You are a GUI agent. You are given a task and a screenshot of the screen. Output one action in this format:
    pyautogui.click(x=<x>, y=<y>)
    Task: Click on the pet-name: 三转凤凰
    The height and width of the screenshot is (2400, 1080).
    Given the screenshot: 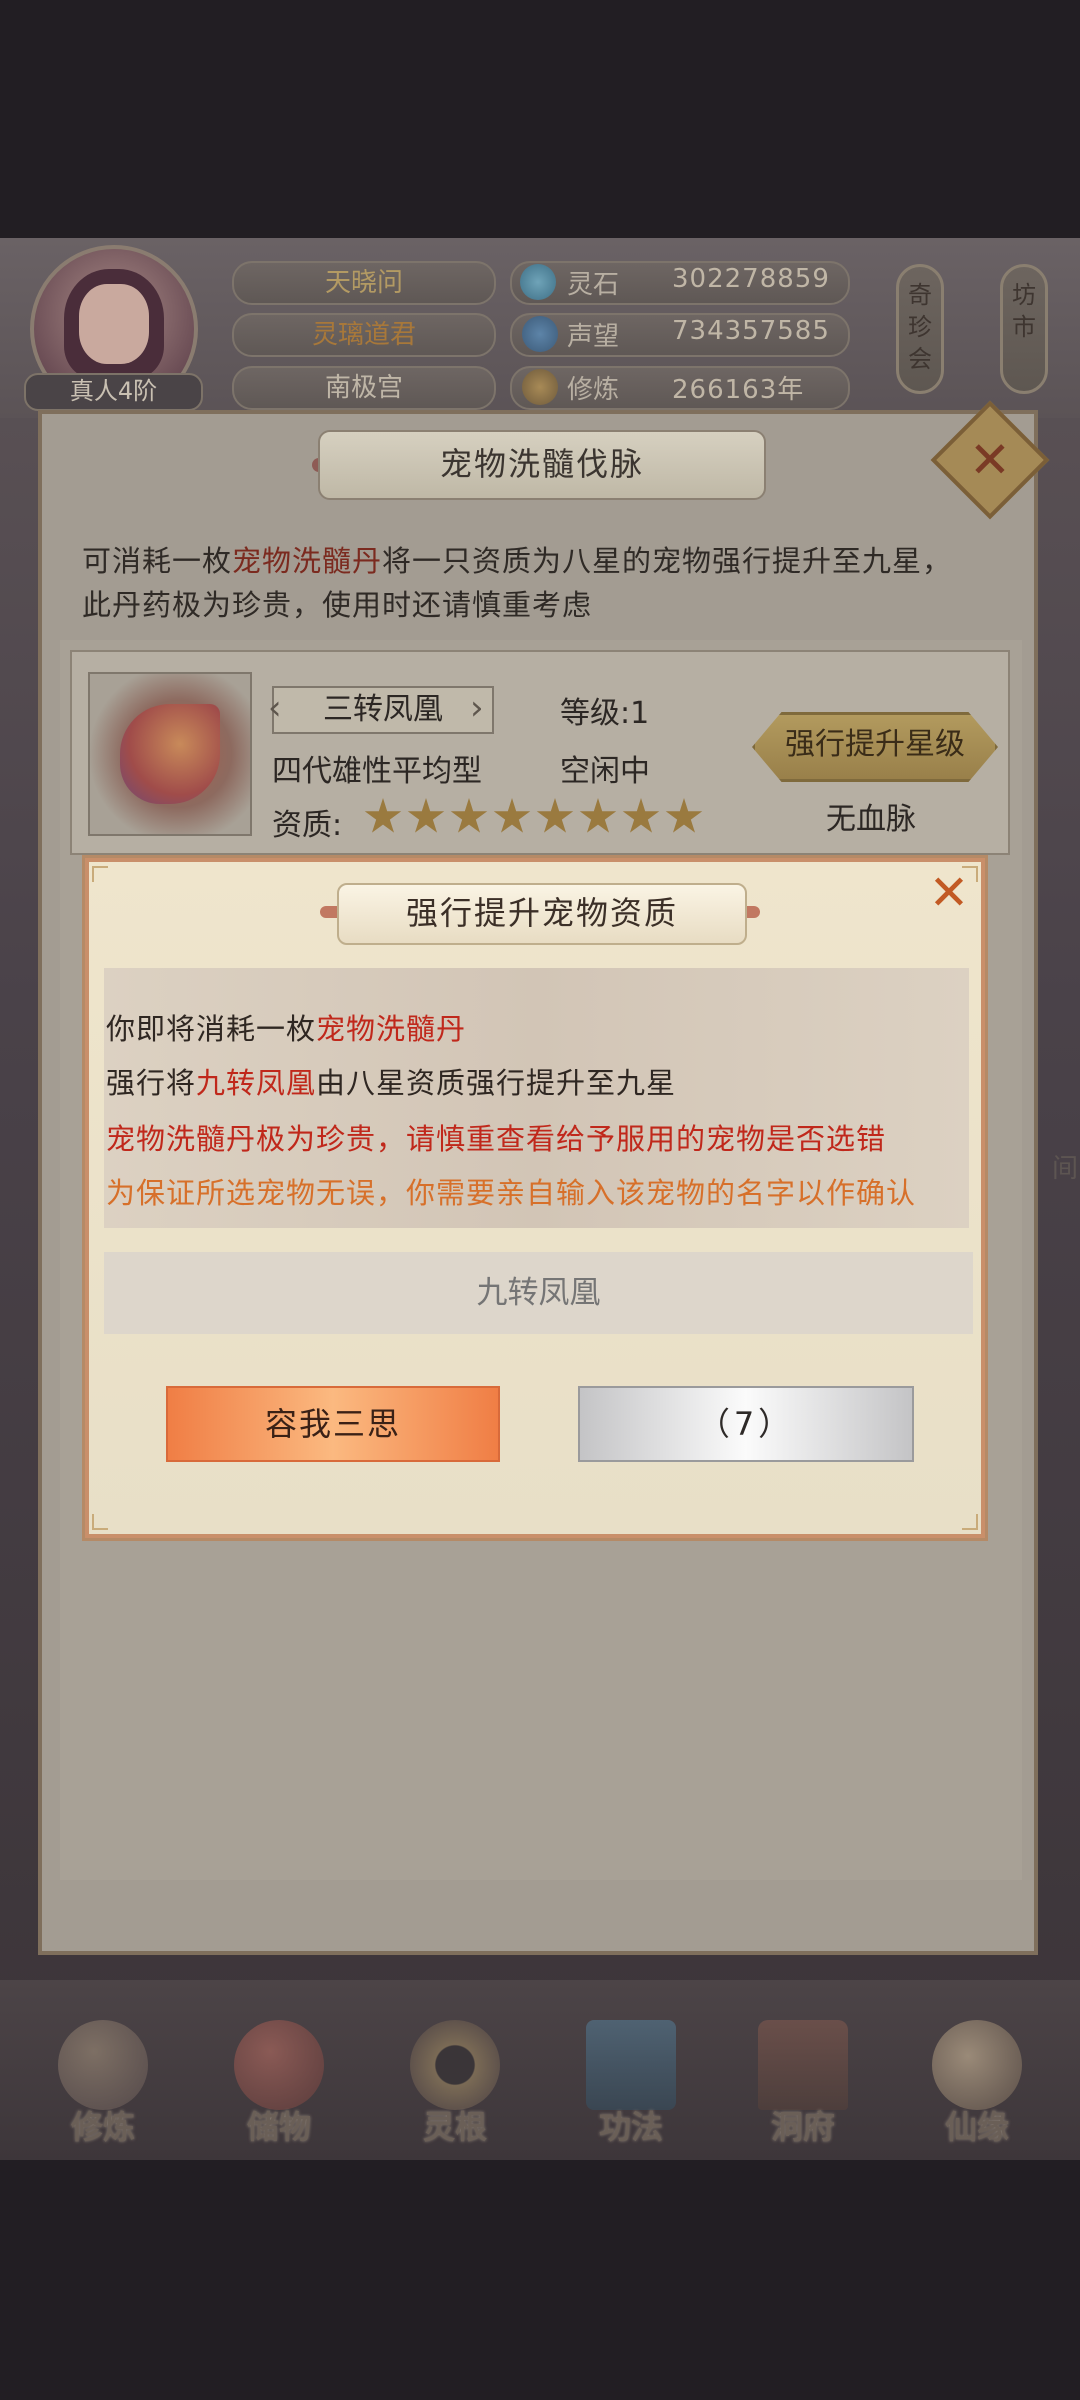 What is the action you would take?
    pyautogui.click(x=383, y=709)
    